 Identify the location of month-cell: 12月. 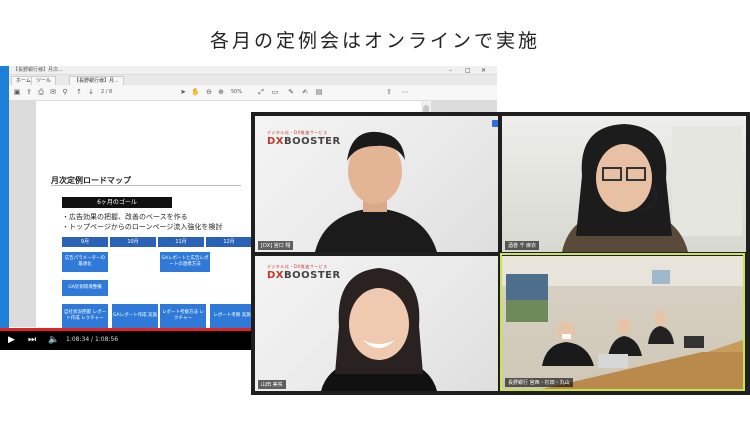
(229, 242).